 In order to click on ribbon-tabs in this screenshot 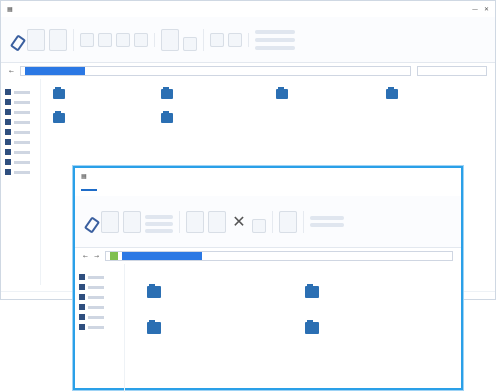, I will do `click(268, 190)`.